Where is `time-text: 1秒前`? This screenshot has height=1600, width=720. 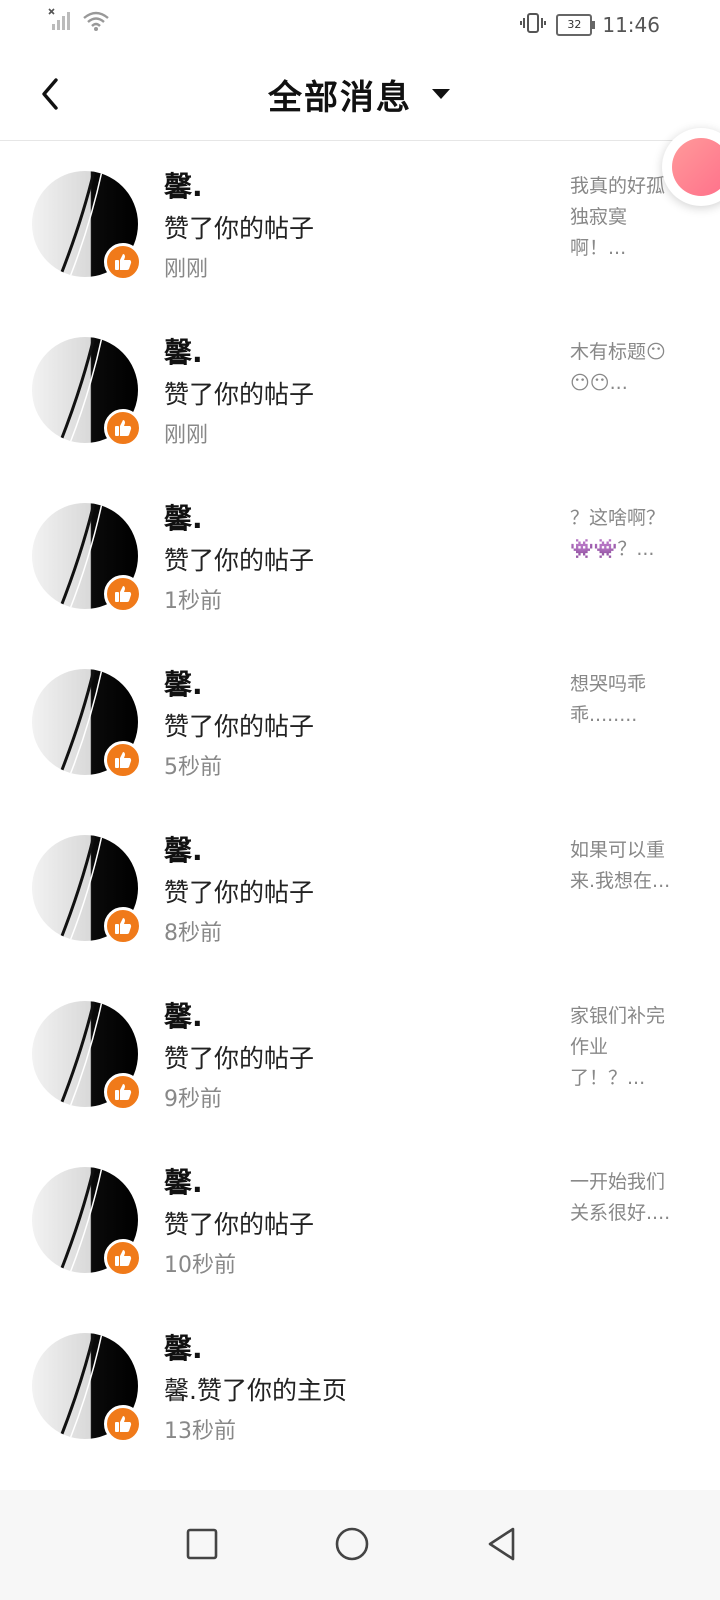
time-text: 1秒前 is located at coordinates (193, 601).